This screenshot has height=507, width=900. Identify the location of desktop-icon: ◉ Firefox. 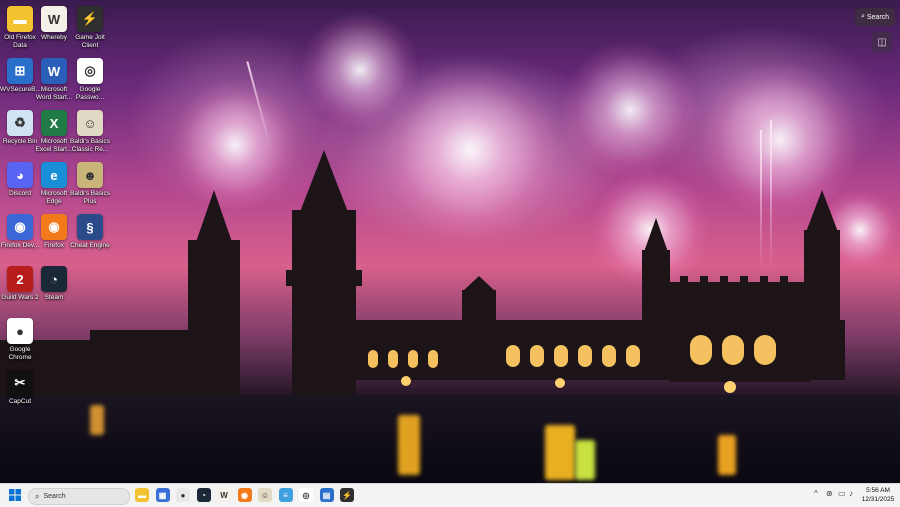
(54, 232).